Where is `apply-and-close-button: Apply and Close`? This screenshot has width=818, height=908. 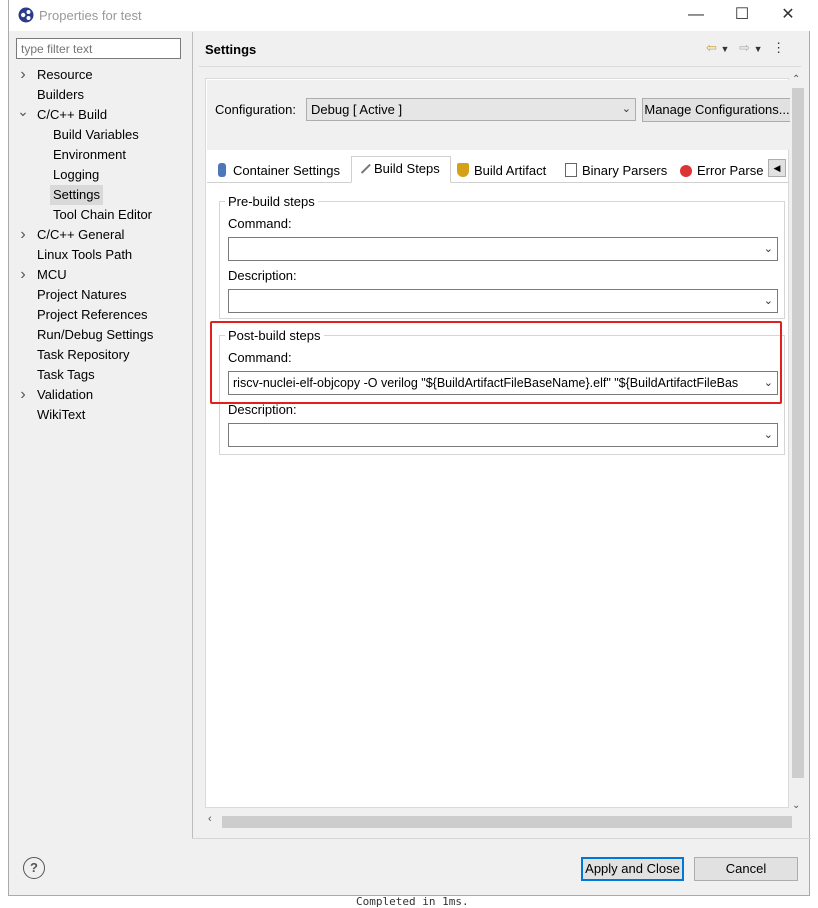
apply-and-close-button: Apply and Close is located at coordinates (632, 869).